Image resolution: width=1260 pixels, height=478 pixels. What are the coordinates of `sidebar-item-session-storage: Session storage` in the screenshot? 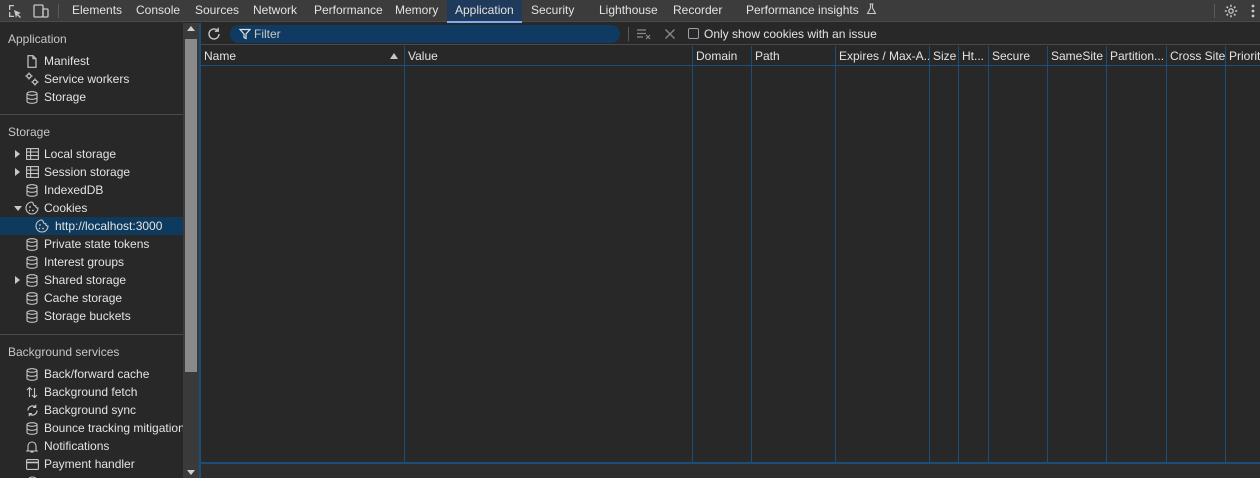 It's located at (91, 172).